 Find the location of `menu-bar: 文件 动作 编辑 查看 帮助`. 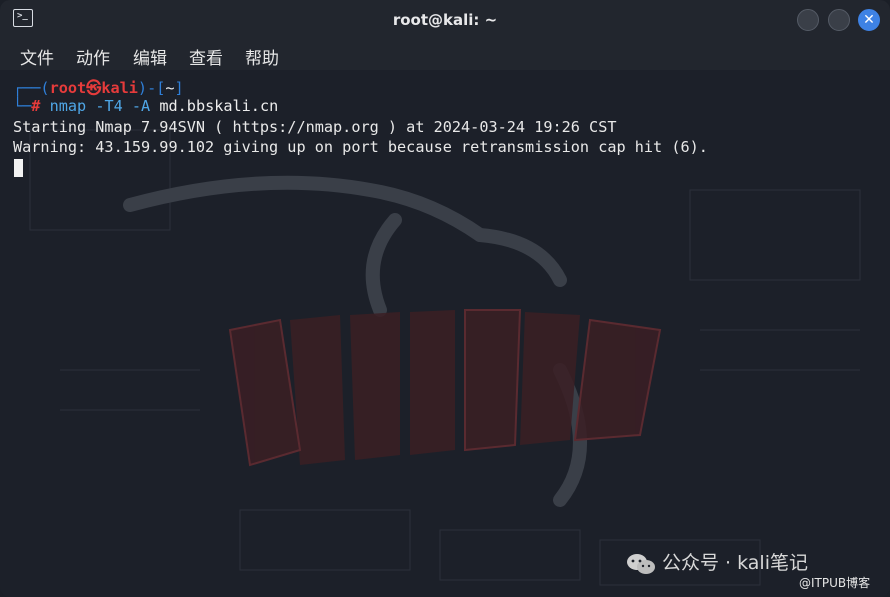

menu-bar: 文件 动作 编辑 查看 帮助 is located at coordinates (445, 55).